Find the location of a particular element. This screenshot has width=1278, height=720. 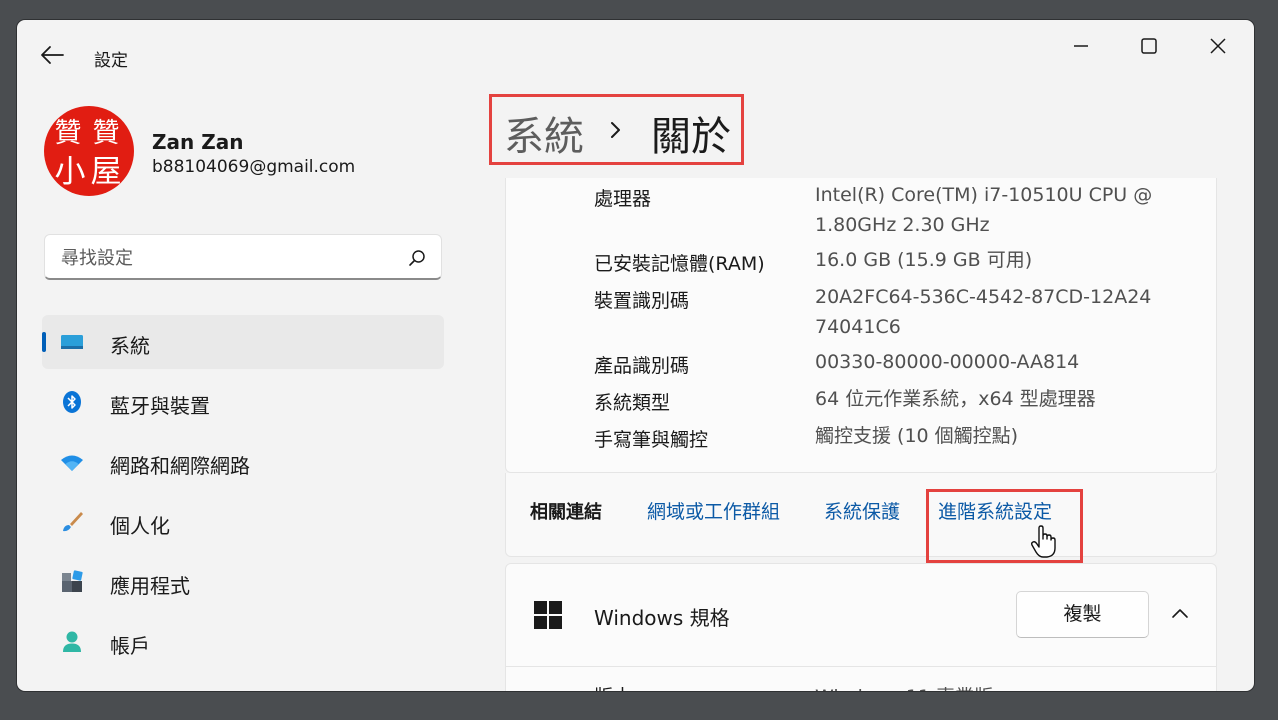

related-links-title: 相關連結 is located at coordinates (566, 512).